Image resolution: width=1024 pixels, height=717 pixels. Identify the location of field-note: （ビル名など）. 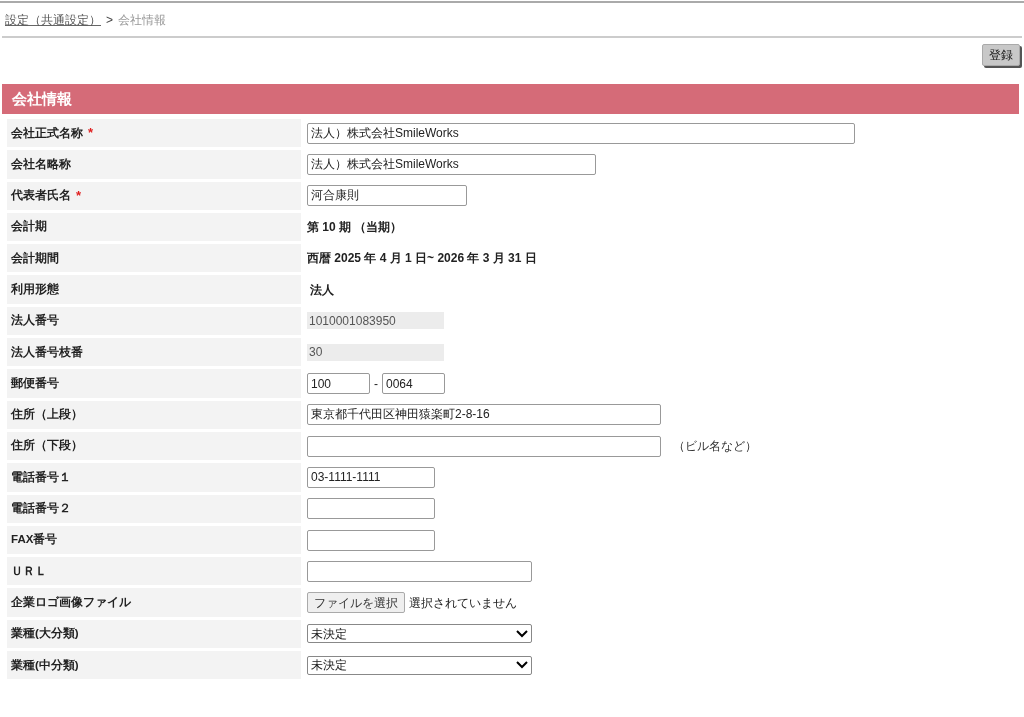
(715, 447).